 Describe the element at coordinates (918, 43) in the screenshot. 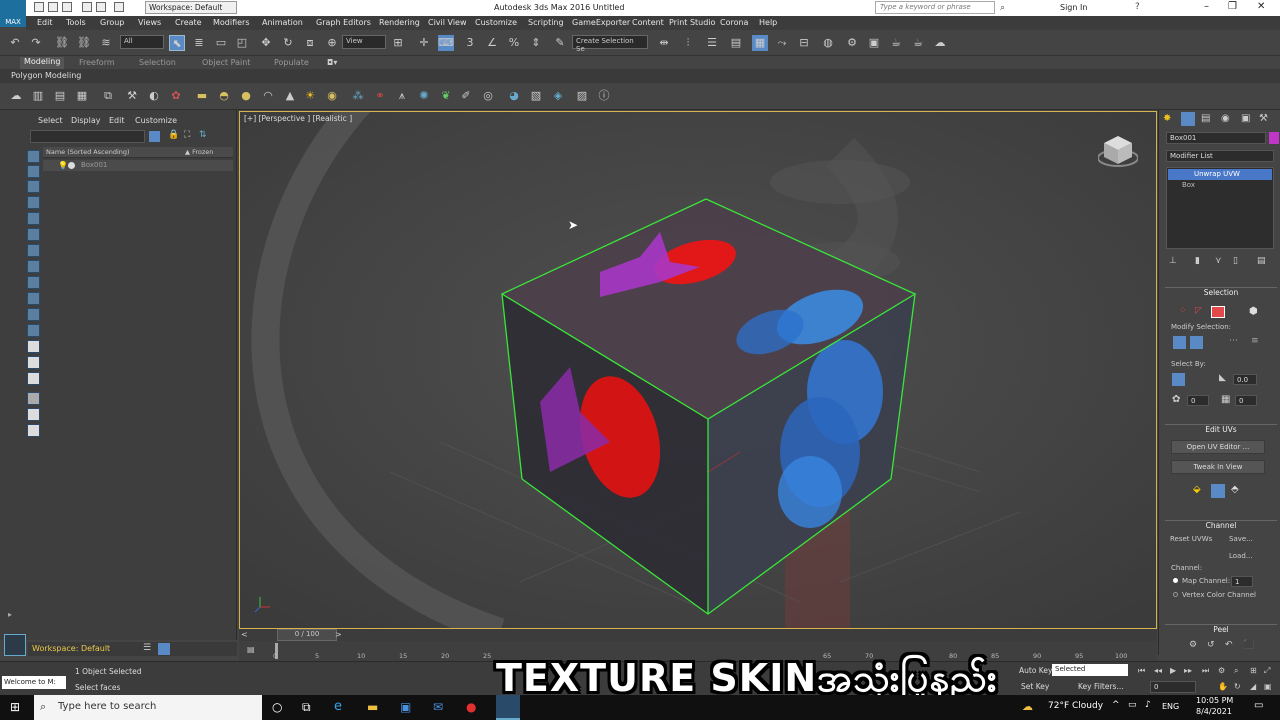

I see `render-iterative-icon: ☕` at that location.